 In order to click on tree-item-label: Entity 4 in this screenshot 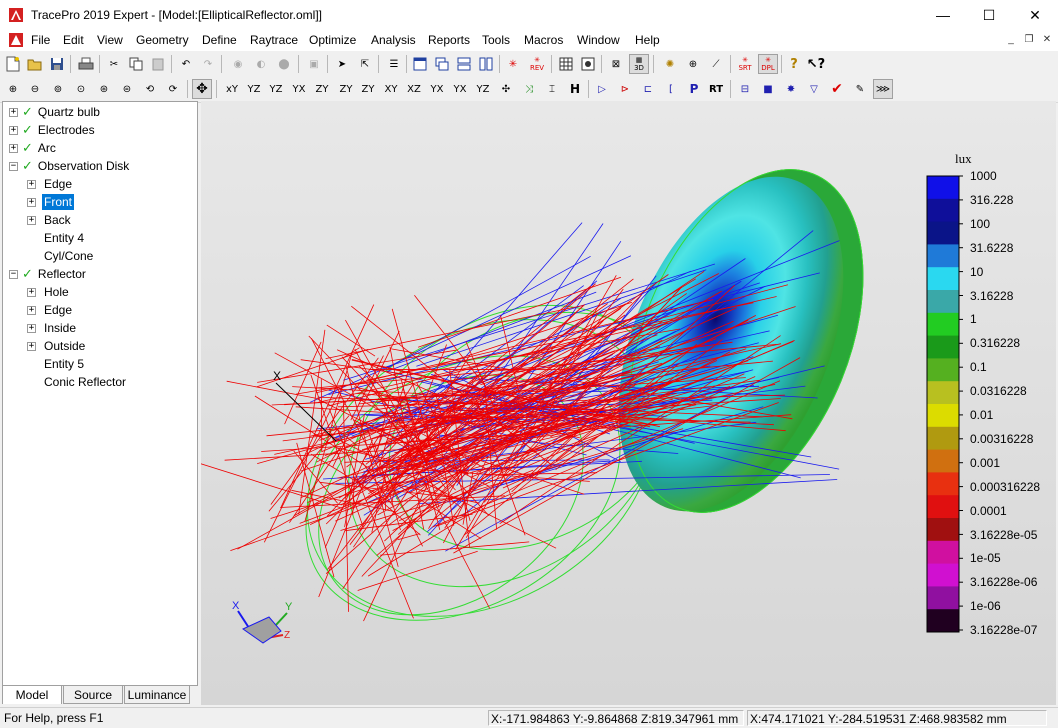, I will do `click(64, 238)`.